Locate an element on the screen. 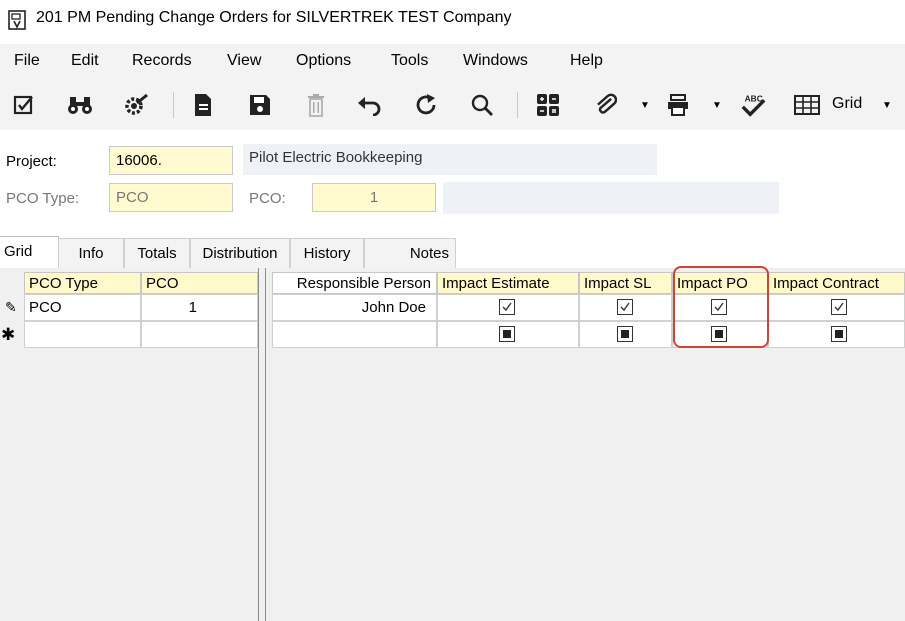 This screenshot has height=621, width=905. new-row-asterisk-icon: ✱ is located at coordinates (8, 334).